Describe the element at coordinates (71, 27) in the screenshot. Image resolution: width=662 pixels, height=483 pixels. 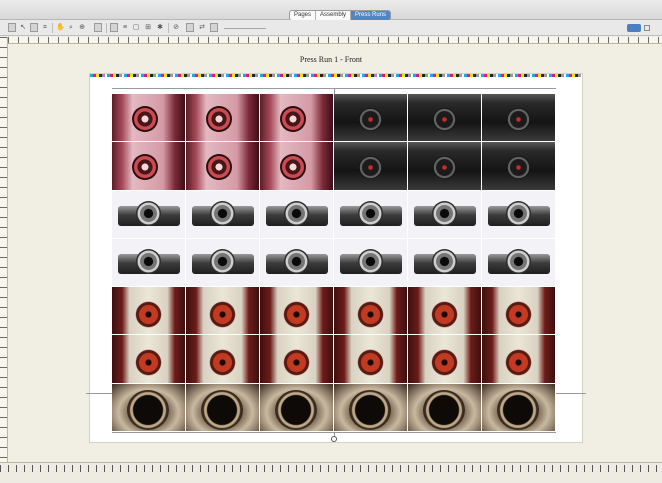
I see `zoom-tool-icon: ⌕` at that location.